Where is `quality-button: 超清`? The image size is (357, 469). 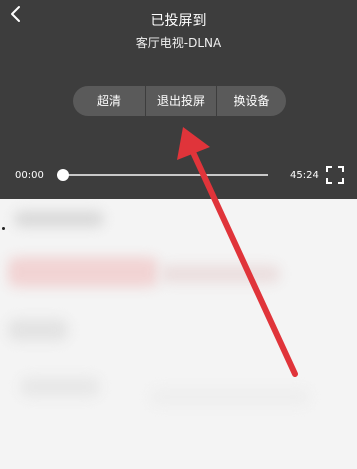
quality-button: 超清 is located at coordinates (109, 101).